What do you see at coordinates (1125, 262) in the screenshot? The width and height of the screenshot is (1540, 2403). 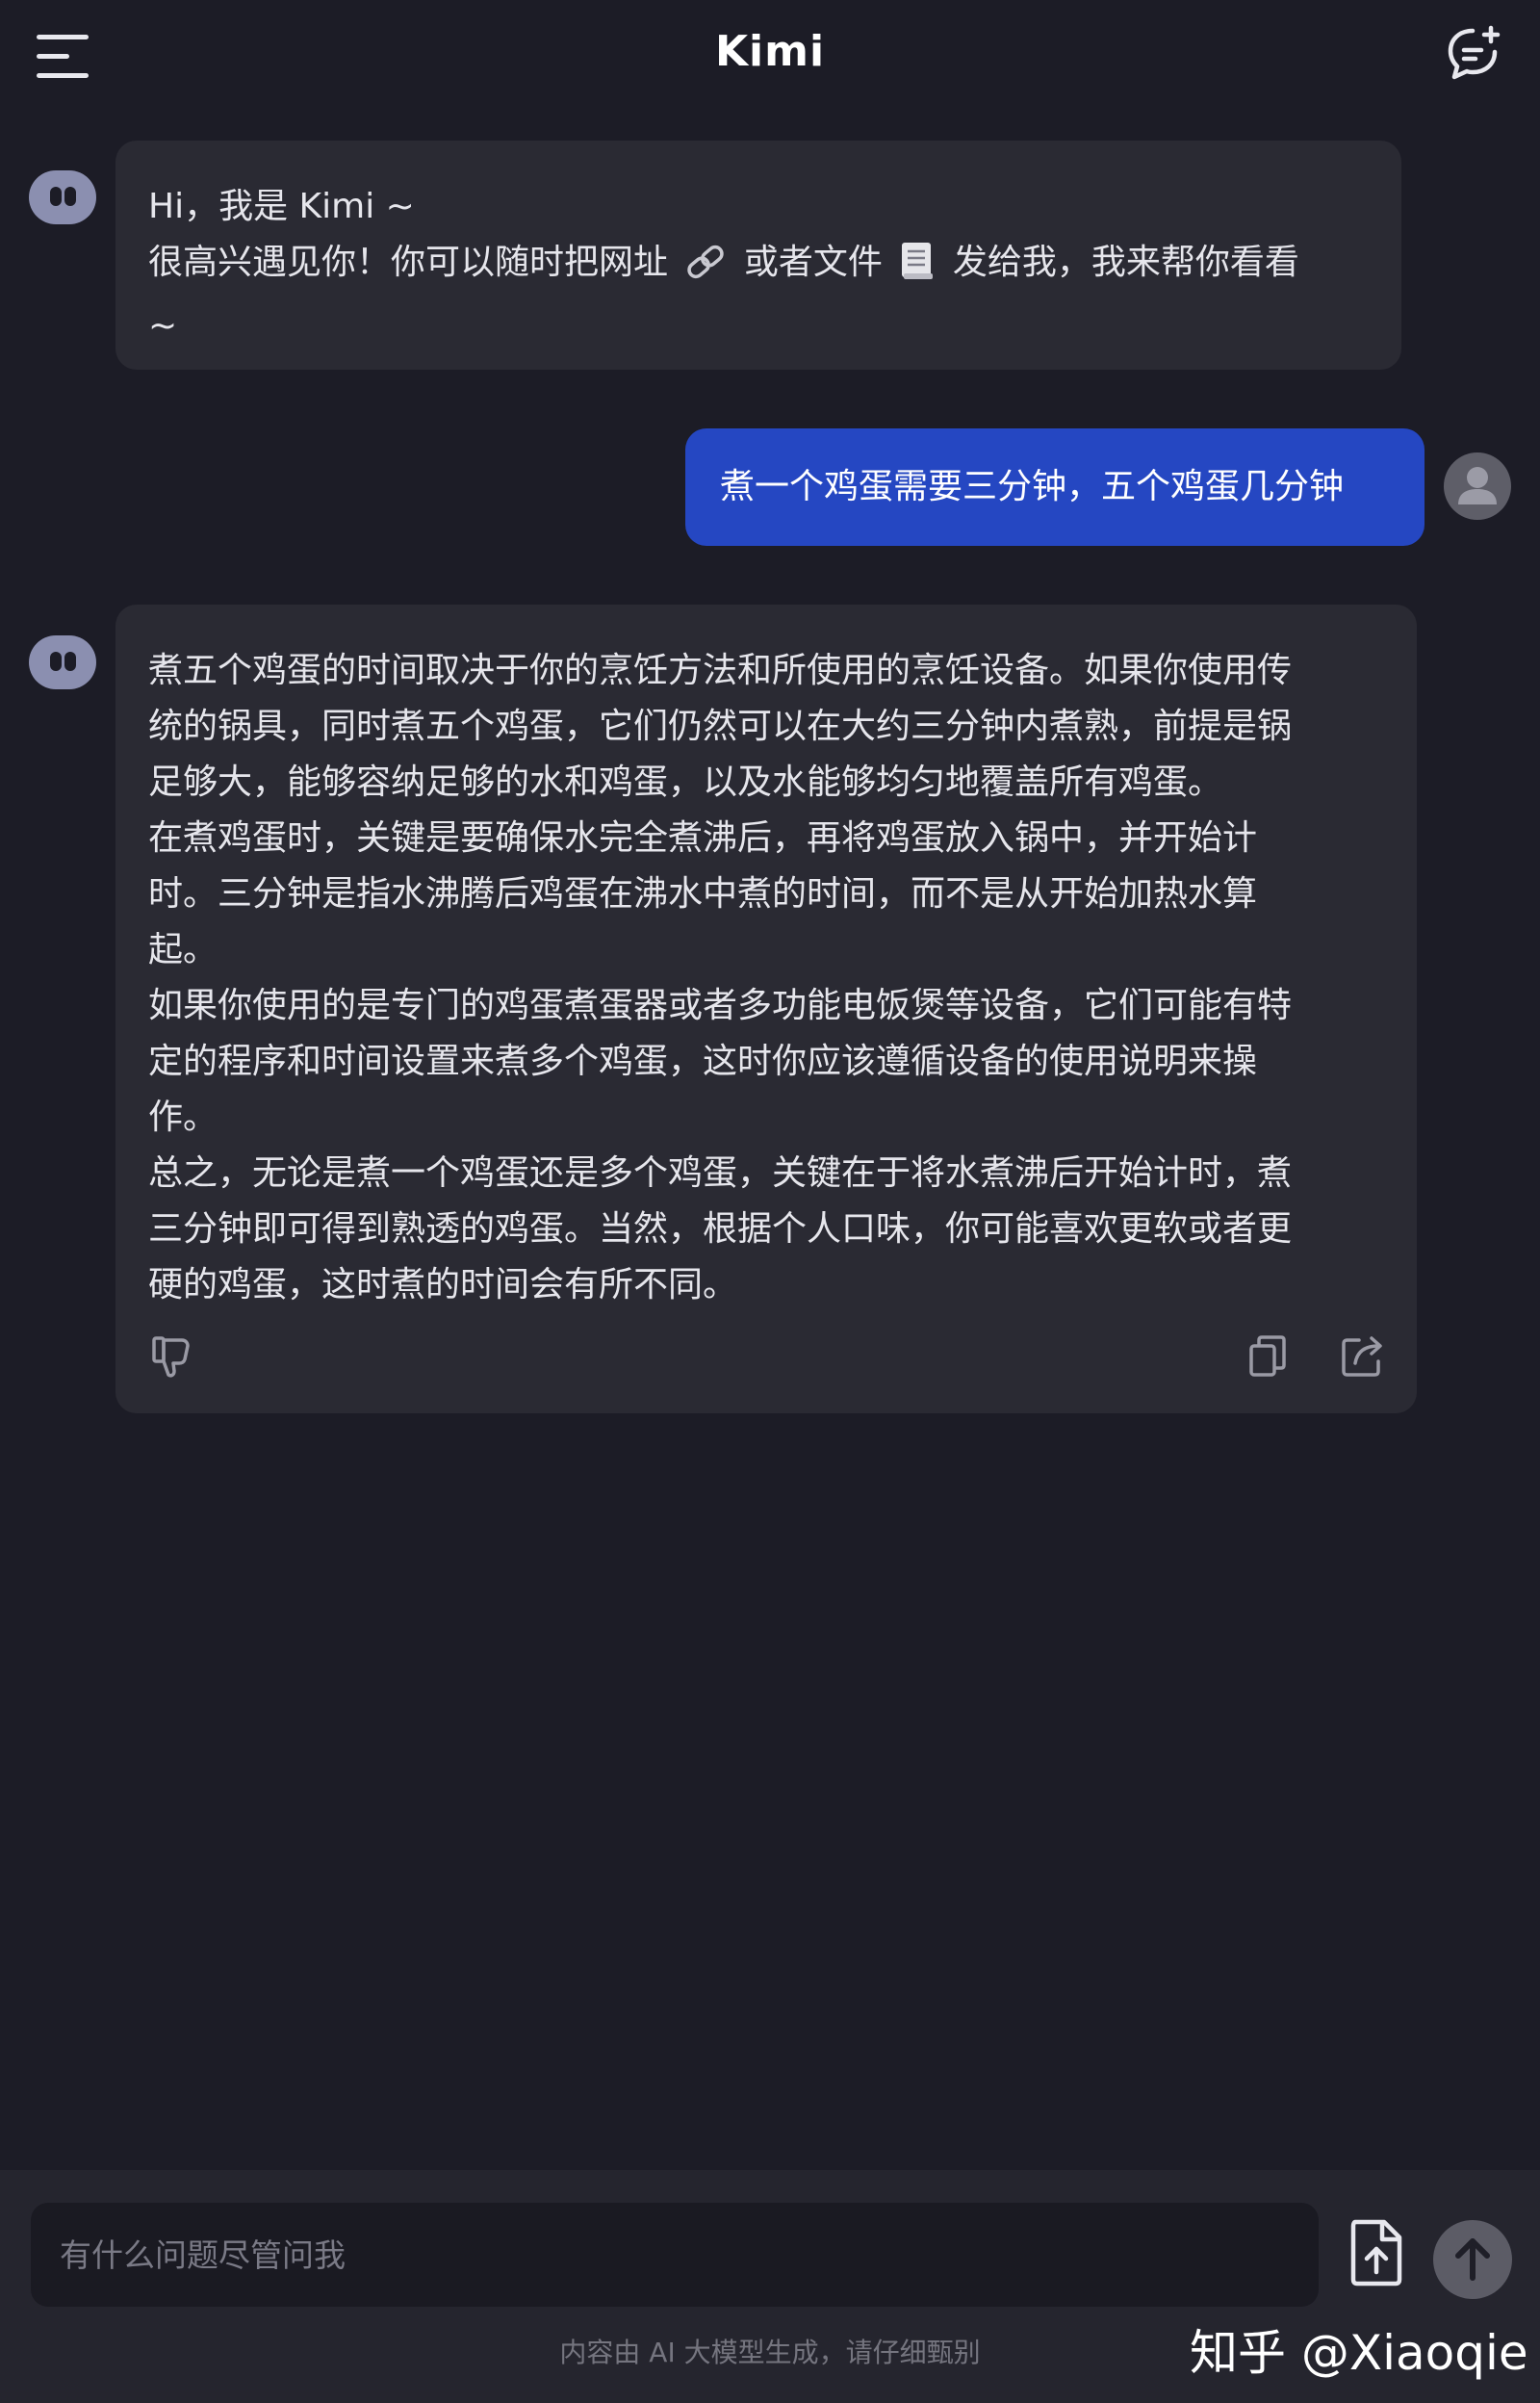 I see `greeting-text: 发给我，我来帮你看看` at bounding box center [1125, 262].